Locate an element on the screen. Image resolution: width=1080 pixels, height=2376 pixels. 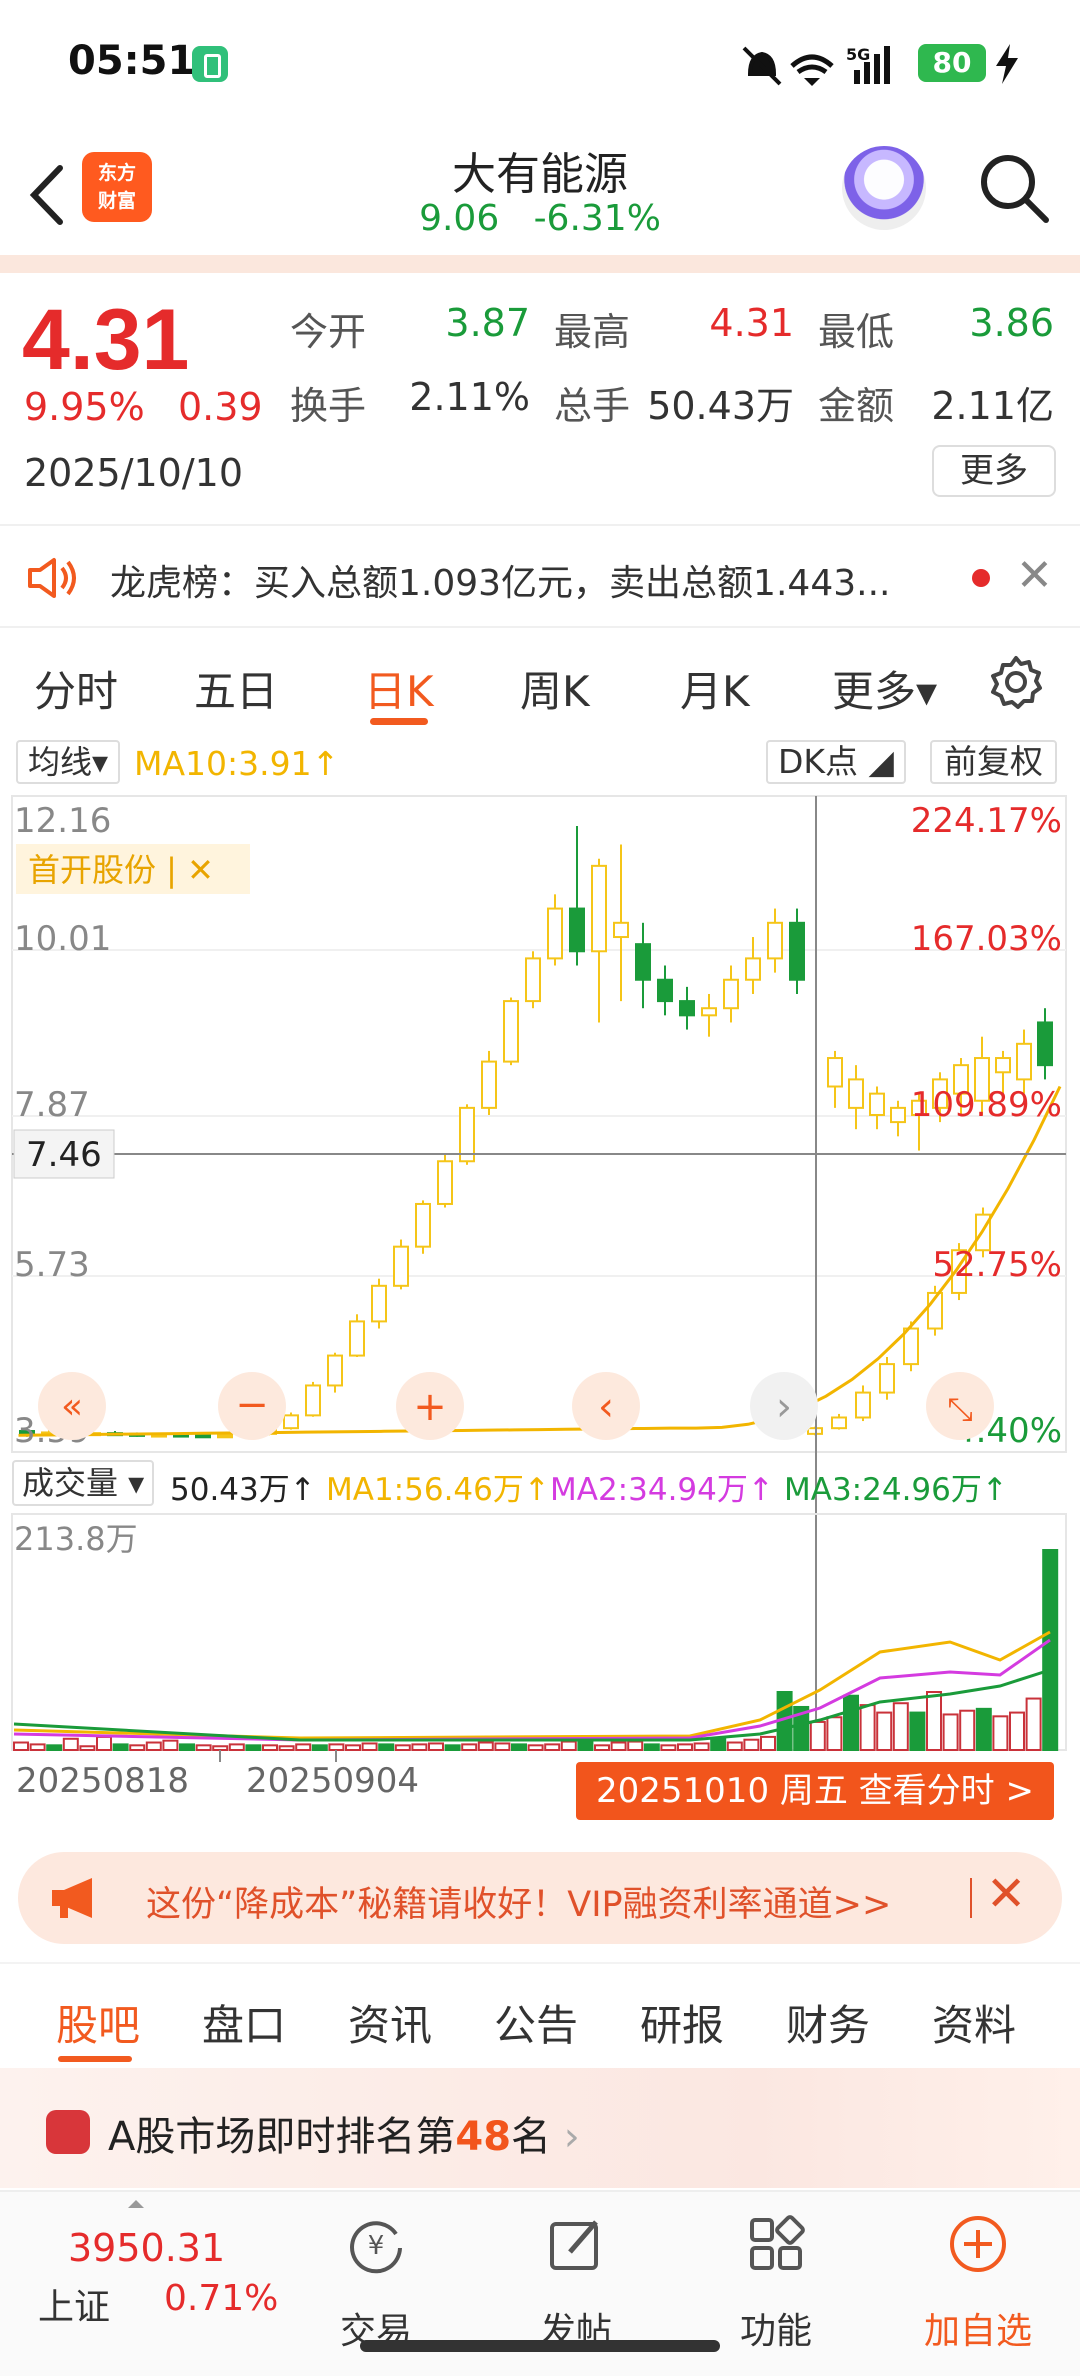
tab-intraday: 分时 is located at coordinates (76, 688).